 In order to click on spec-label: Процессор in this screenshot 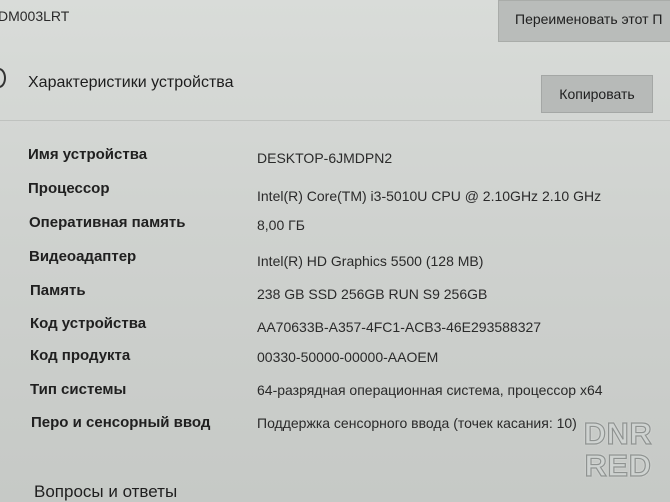, I will do `click(69, 188)`.